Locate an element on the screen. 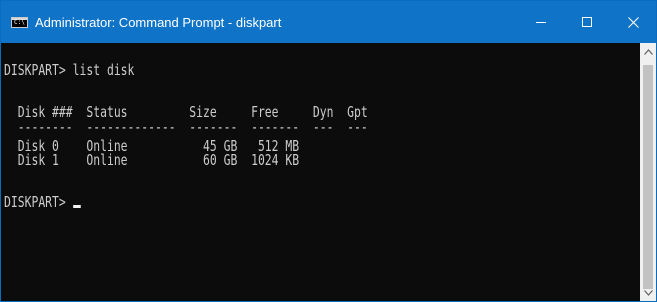  scroll-up-button is located at coordinates (648, 51).